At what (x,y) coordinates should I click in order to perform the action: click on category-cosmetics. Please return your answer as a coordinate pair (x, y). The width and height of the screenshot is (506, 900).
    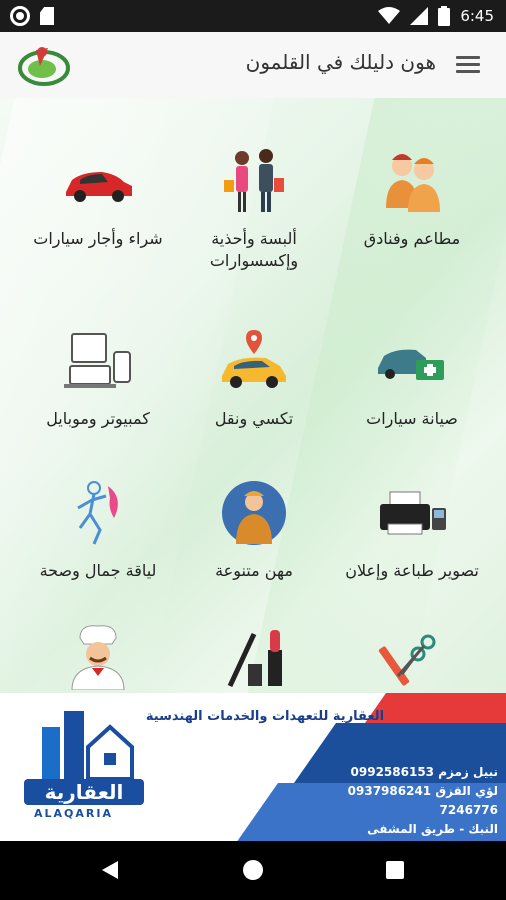
    Looking at the image, I should click on (254, 656).